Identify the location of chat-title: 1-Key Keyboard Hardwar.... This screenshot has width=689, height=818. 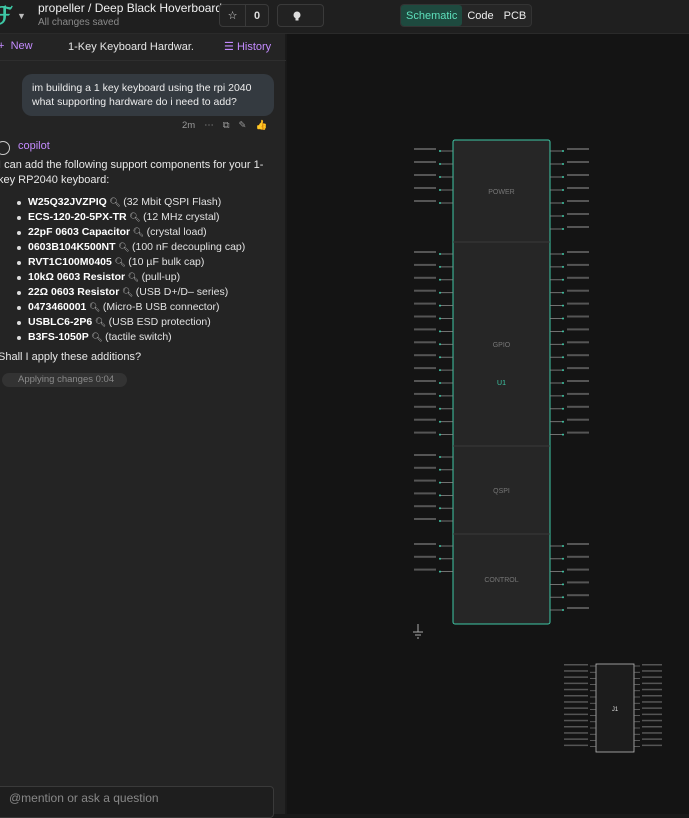
(130, 47).